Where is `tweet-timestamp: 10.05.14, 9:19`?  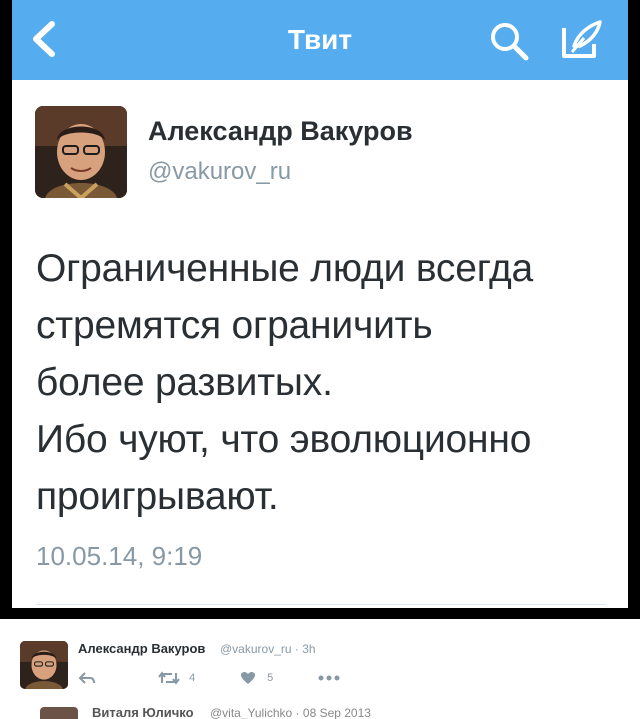 tweet-timestamp: 10.05.14, 9:19 is located at coordinates (119, 556).